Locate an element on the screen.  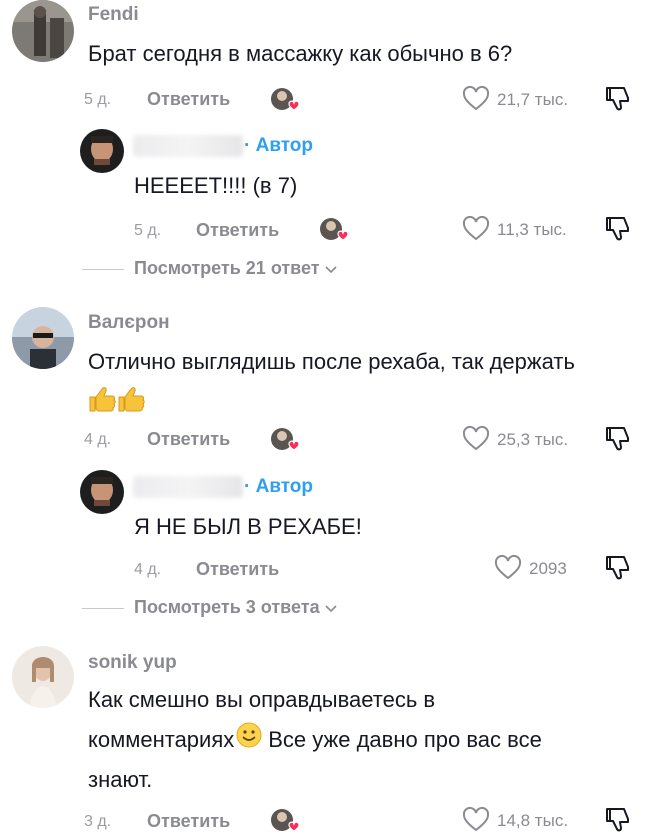
comment-author: sonik yup is located at coordinates (132, 663).